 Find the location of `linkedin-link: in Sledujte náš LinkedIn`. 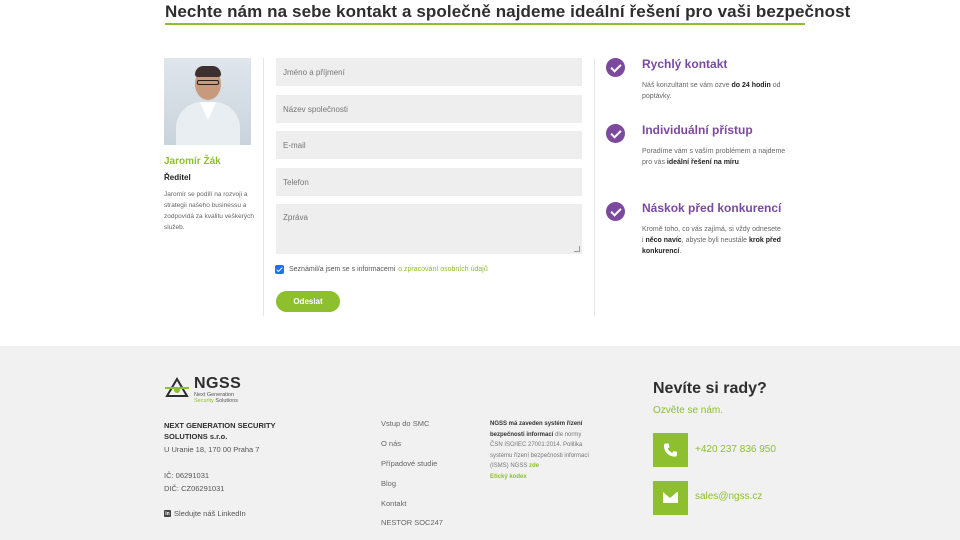

linkedin-link: in Sledujte náš LinkedIn is located at coordinates (205, 513).